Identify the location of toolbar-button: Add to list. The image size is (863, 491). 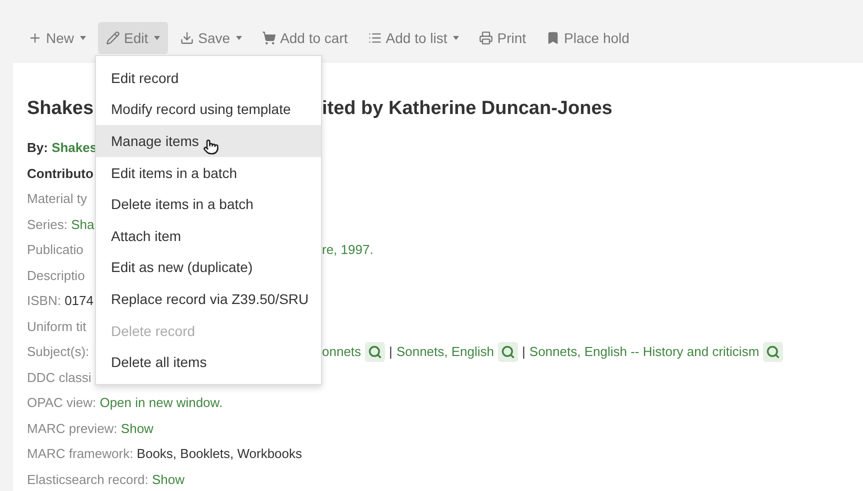
(414, 38).